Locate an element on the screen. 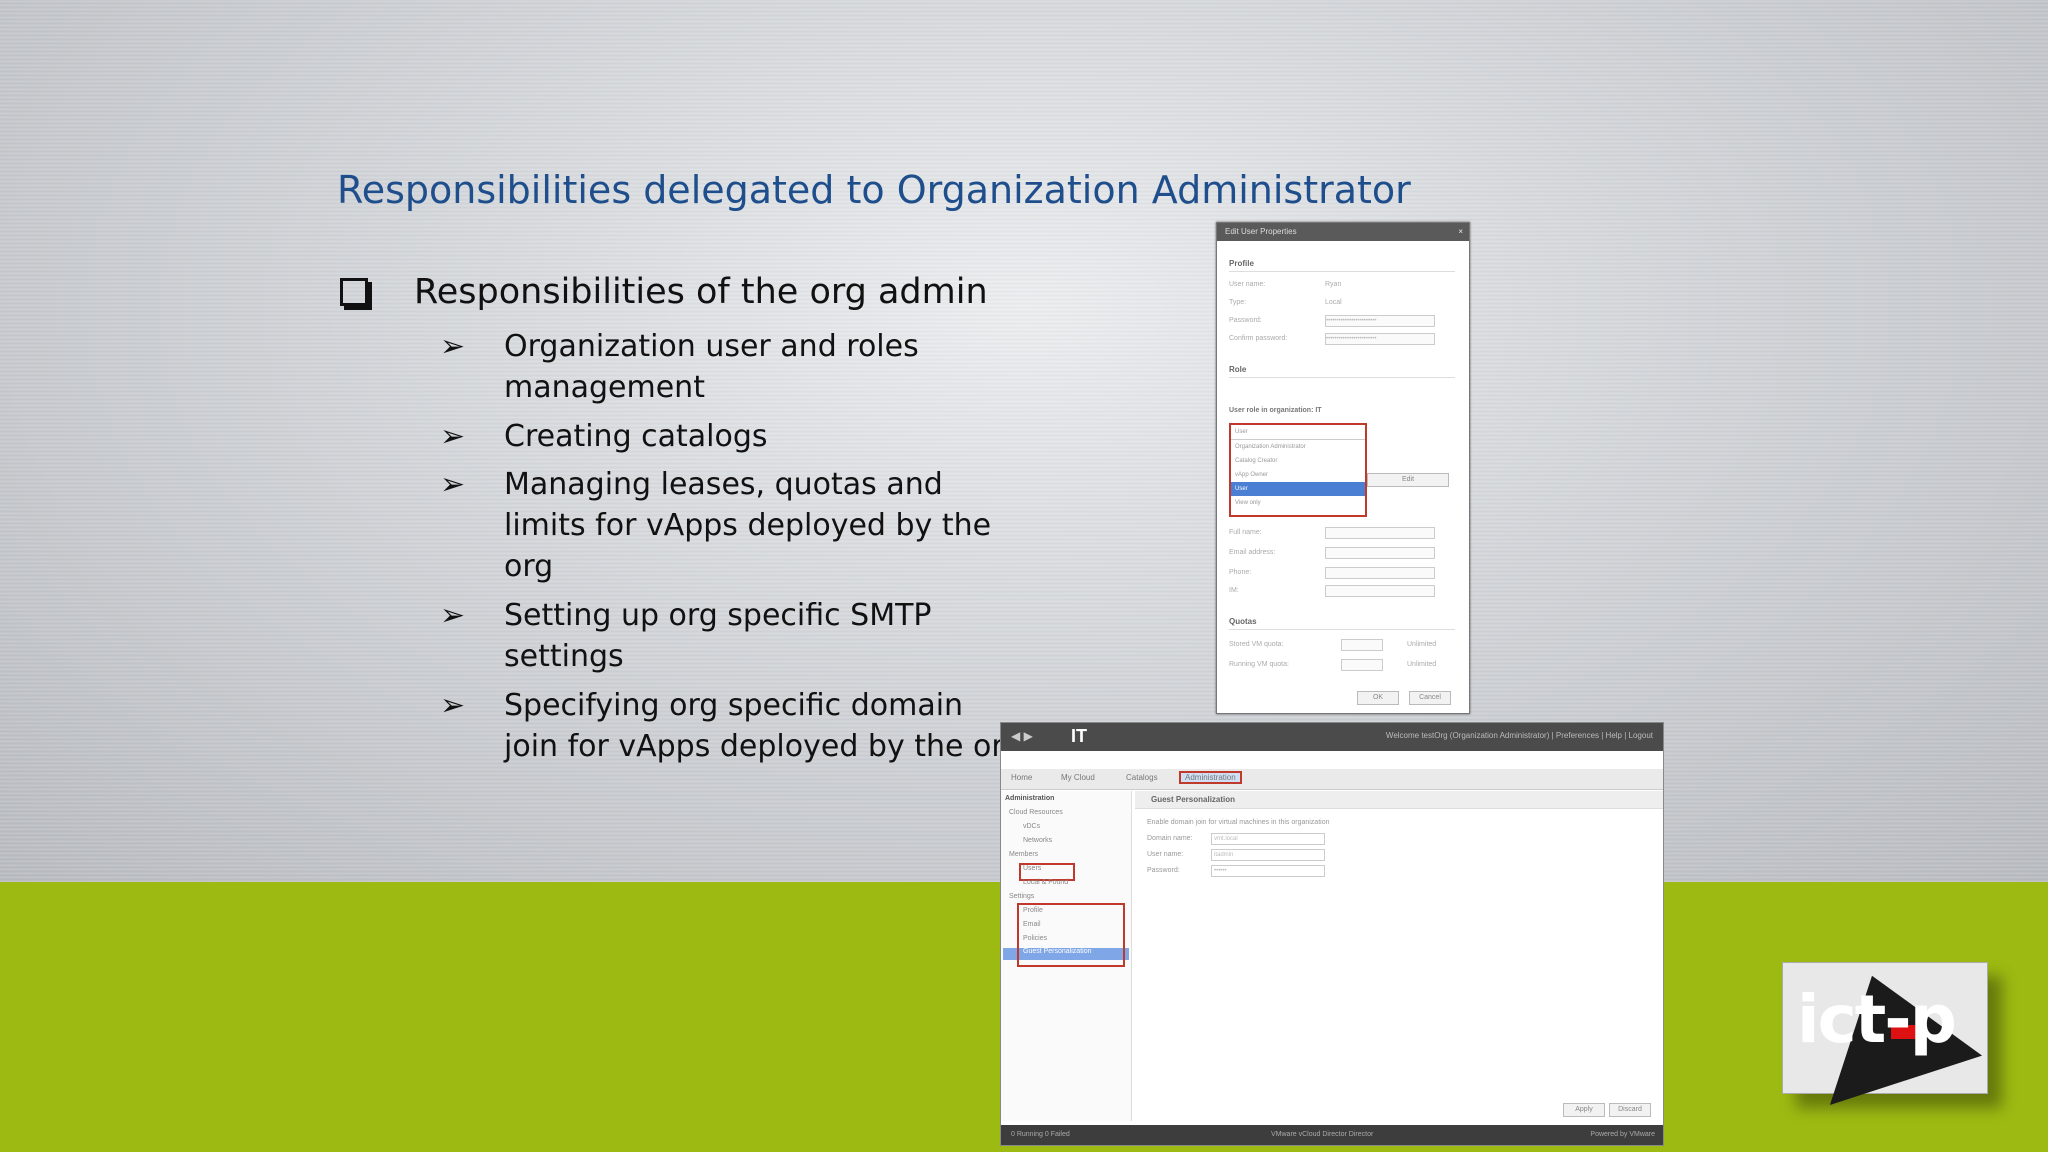 The height and width of the screenshot is (1152, 2048). phone-label: Phone: is located at coordinates (1240, 572).